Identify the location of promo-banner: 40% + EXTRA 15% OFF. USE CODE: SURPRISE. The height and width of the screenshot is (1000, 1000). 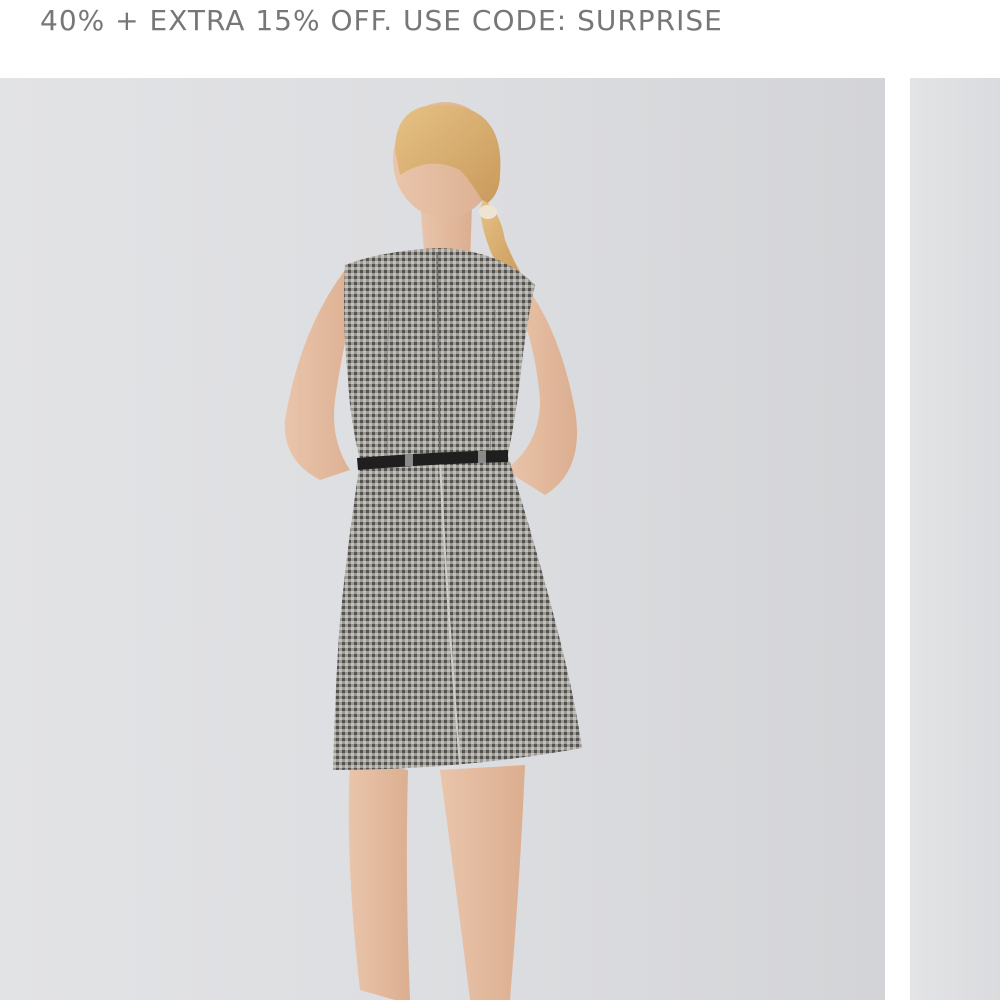
(381, 20).